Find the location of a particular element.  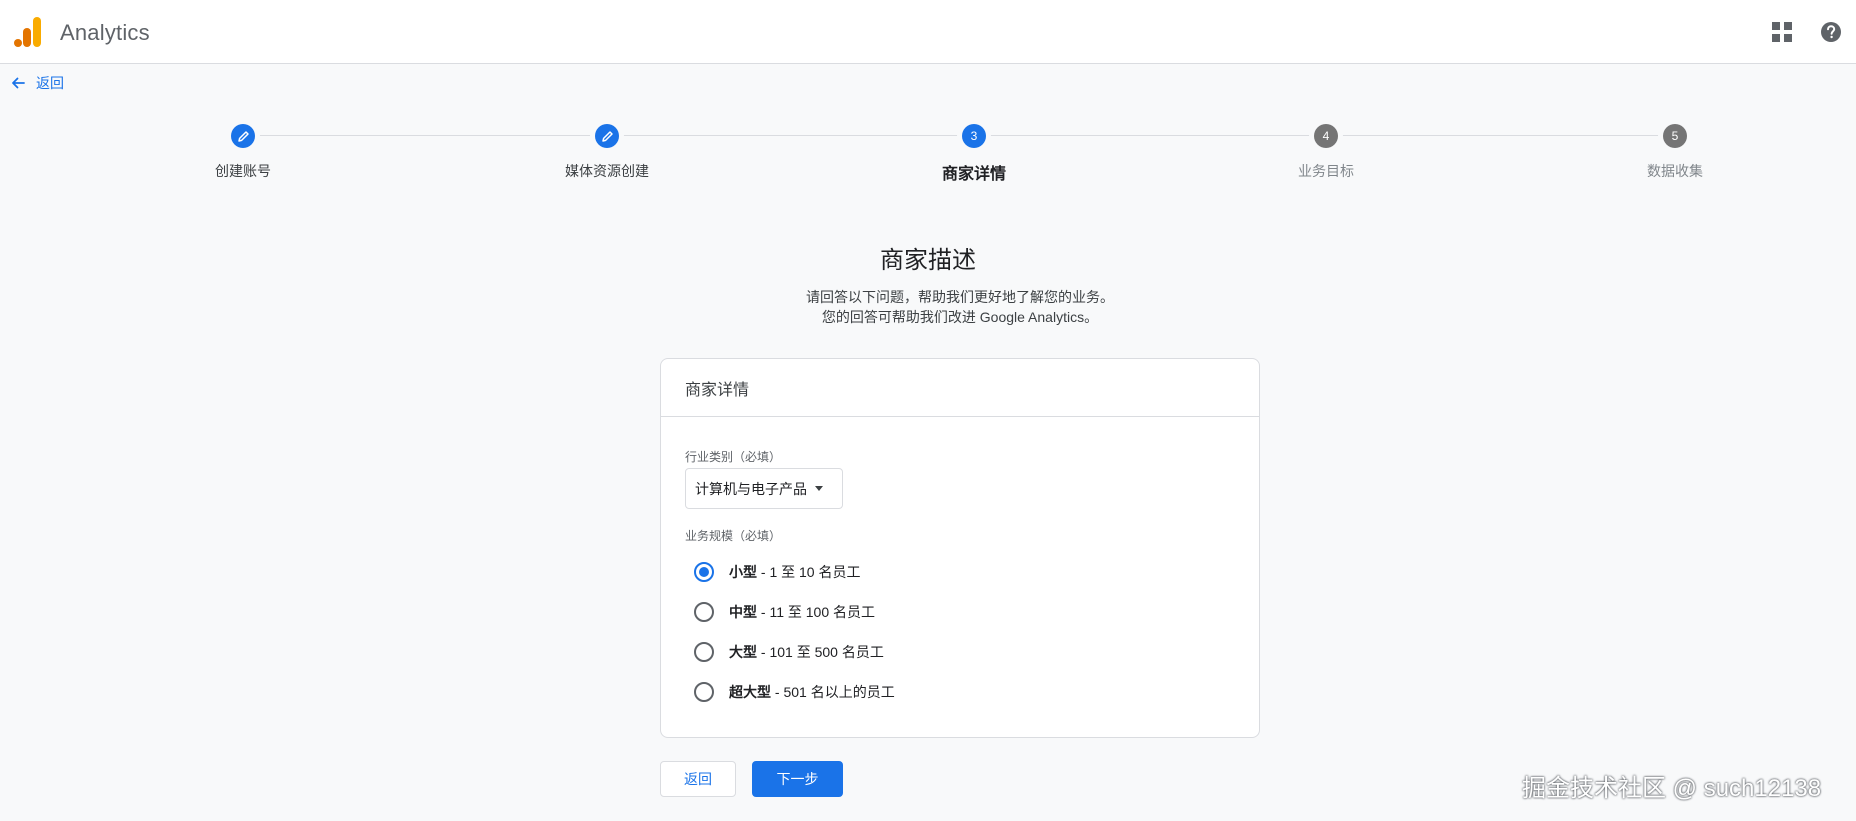

step-2-label: 媒体资源创建 is located at coordinates (607, 171).